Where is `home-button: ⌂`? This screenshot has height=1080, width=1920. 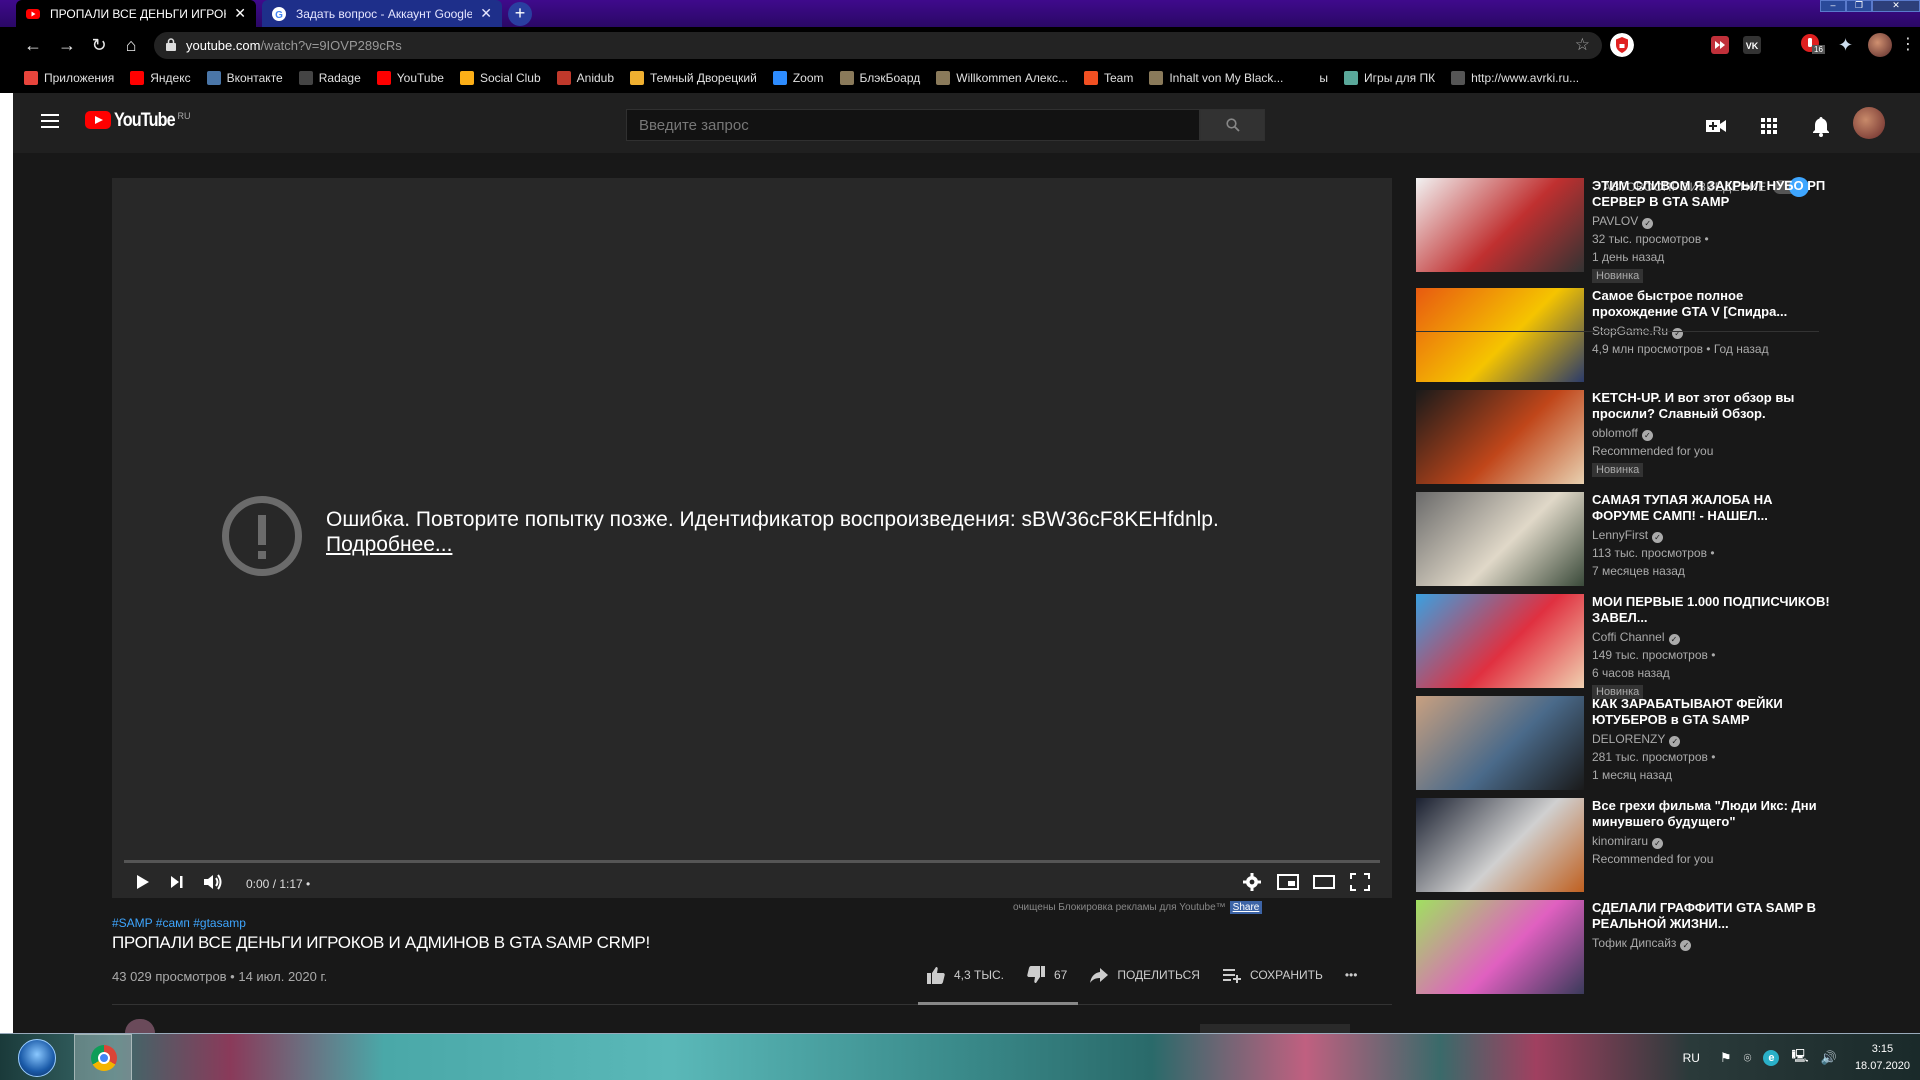 home-button: ⌂ is located at coordinates (131, 45).